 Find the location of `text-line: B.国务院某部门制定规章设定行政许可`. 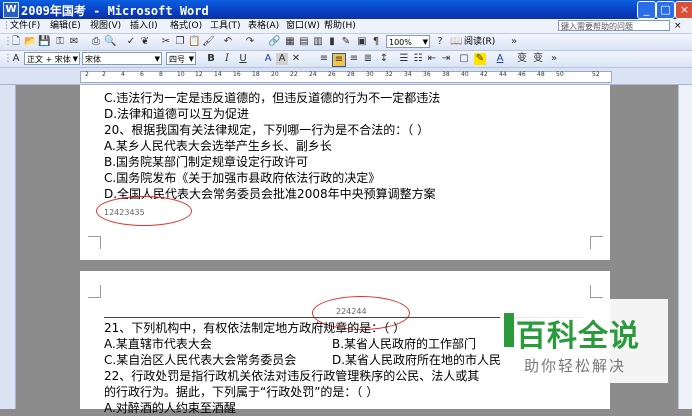

text-line: B.国务院某部门制定规章设定行政许可 is located at coordinates (206, 162).